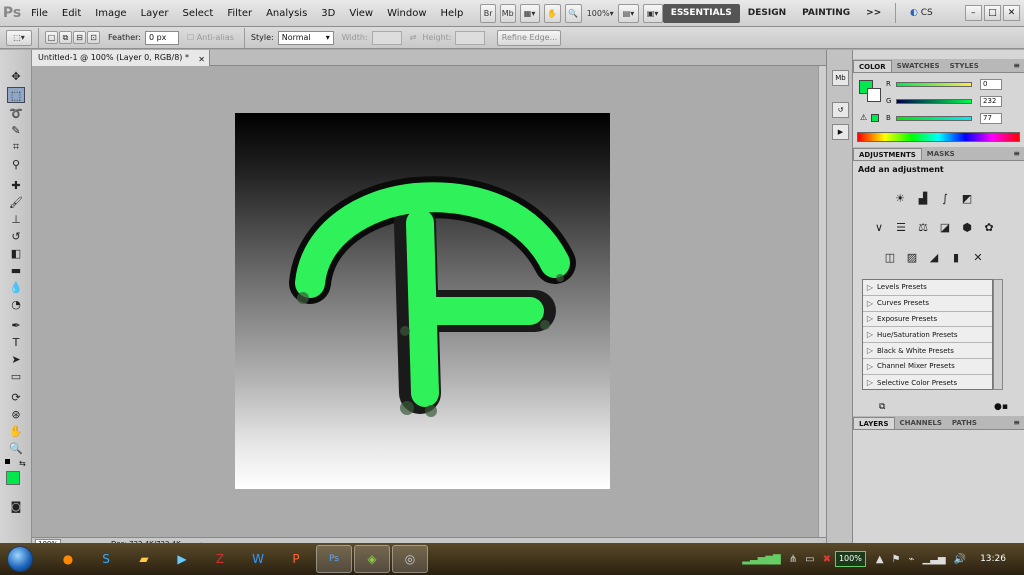 This screenshot has height=575, width=1024. What do you see at coordinates (927, 351) in the screenshot?
I see `list-item: ▷ Black & White Presets` at bounding box center [927, 351].